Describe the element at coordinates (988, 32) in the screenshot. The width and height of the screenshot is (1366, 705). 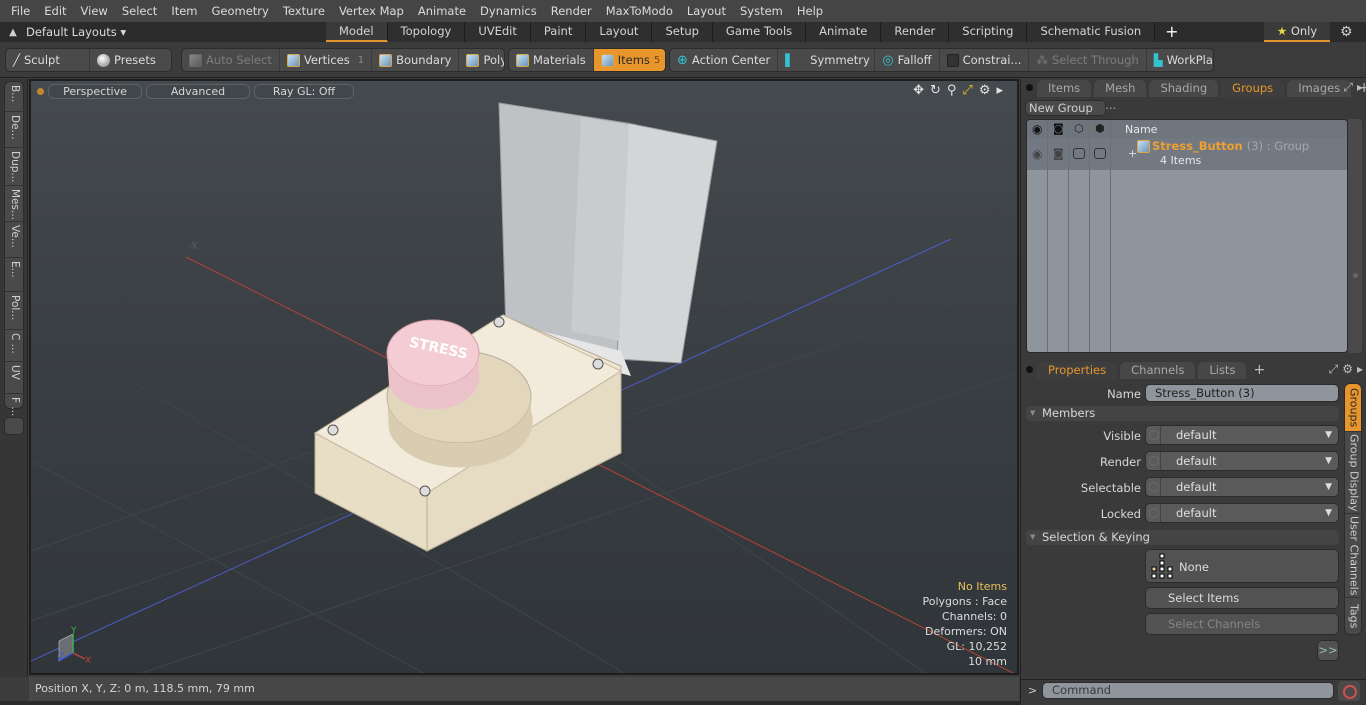
I see `layout-tab-scripting: Scripting` at that location.